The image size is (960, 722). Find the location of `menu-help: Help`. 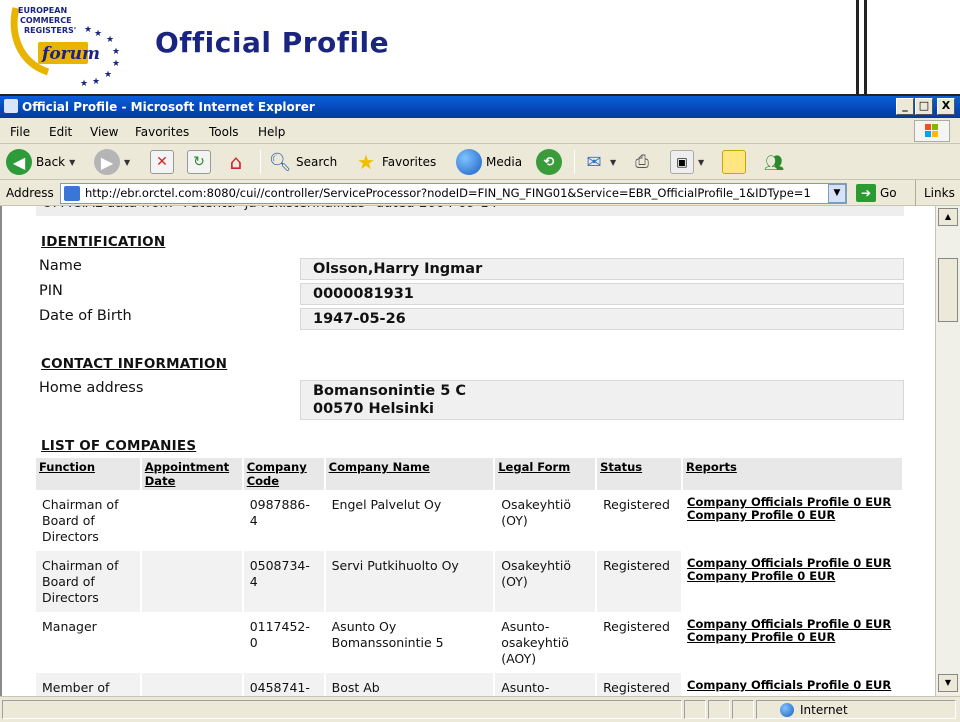

menu-help: Help is located at coordinates (271, 132).